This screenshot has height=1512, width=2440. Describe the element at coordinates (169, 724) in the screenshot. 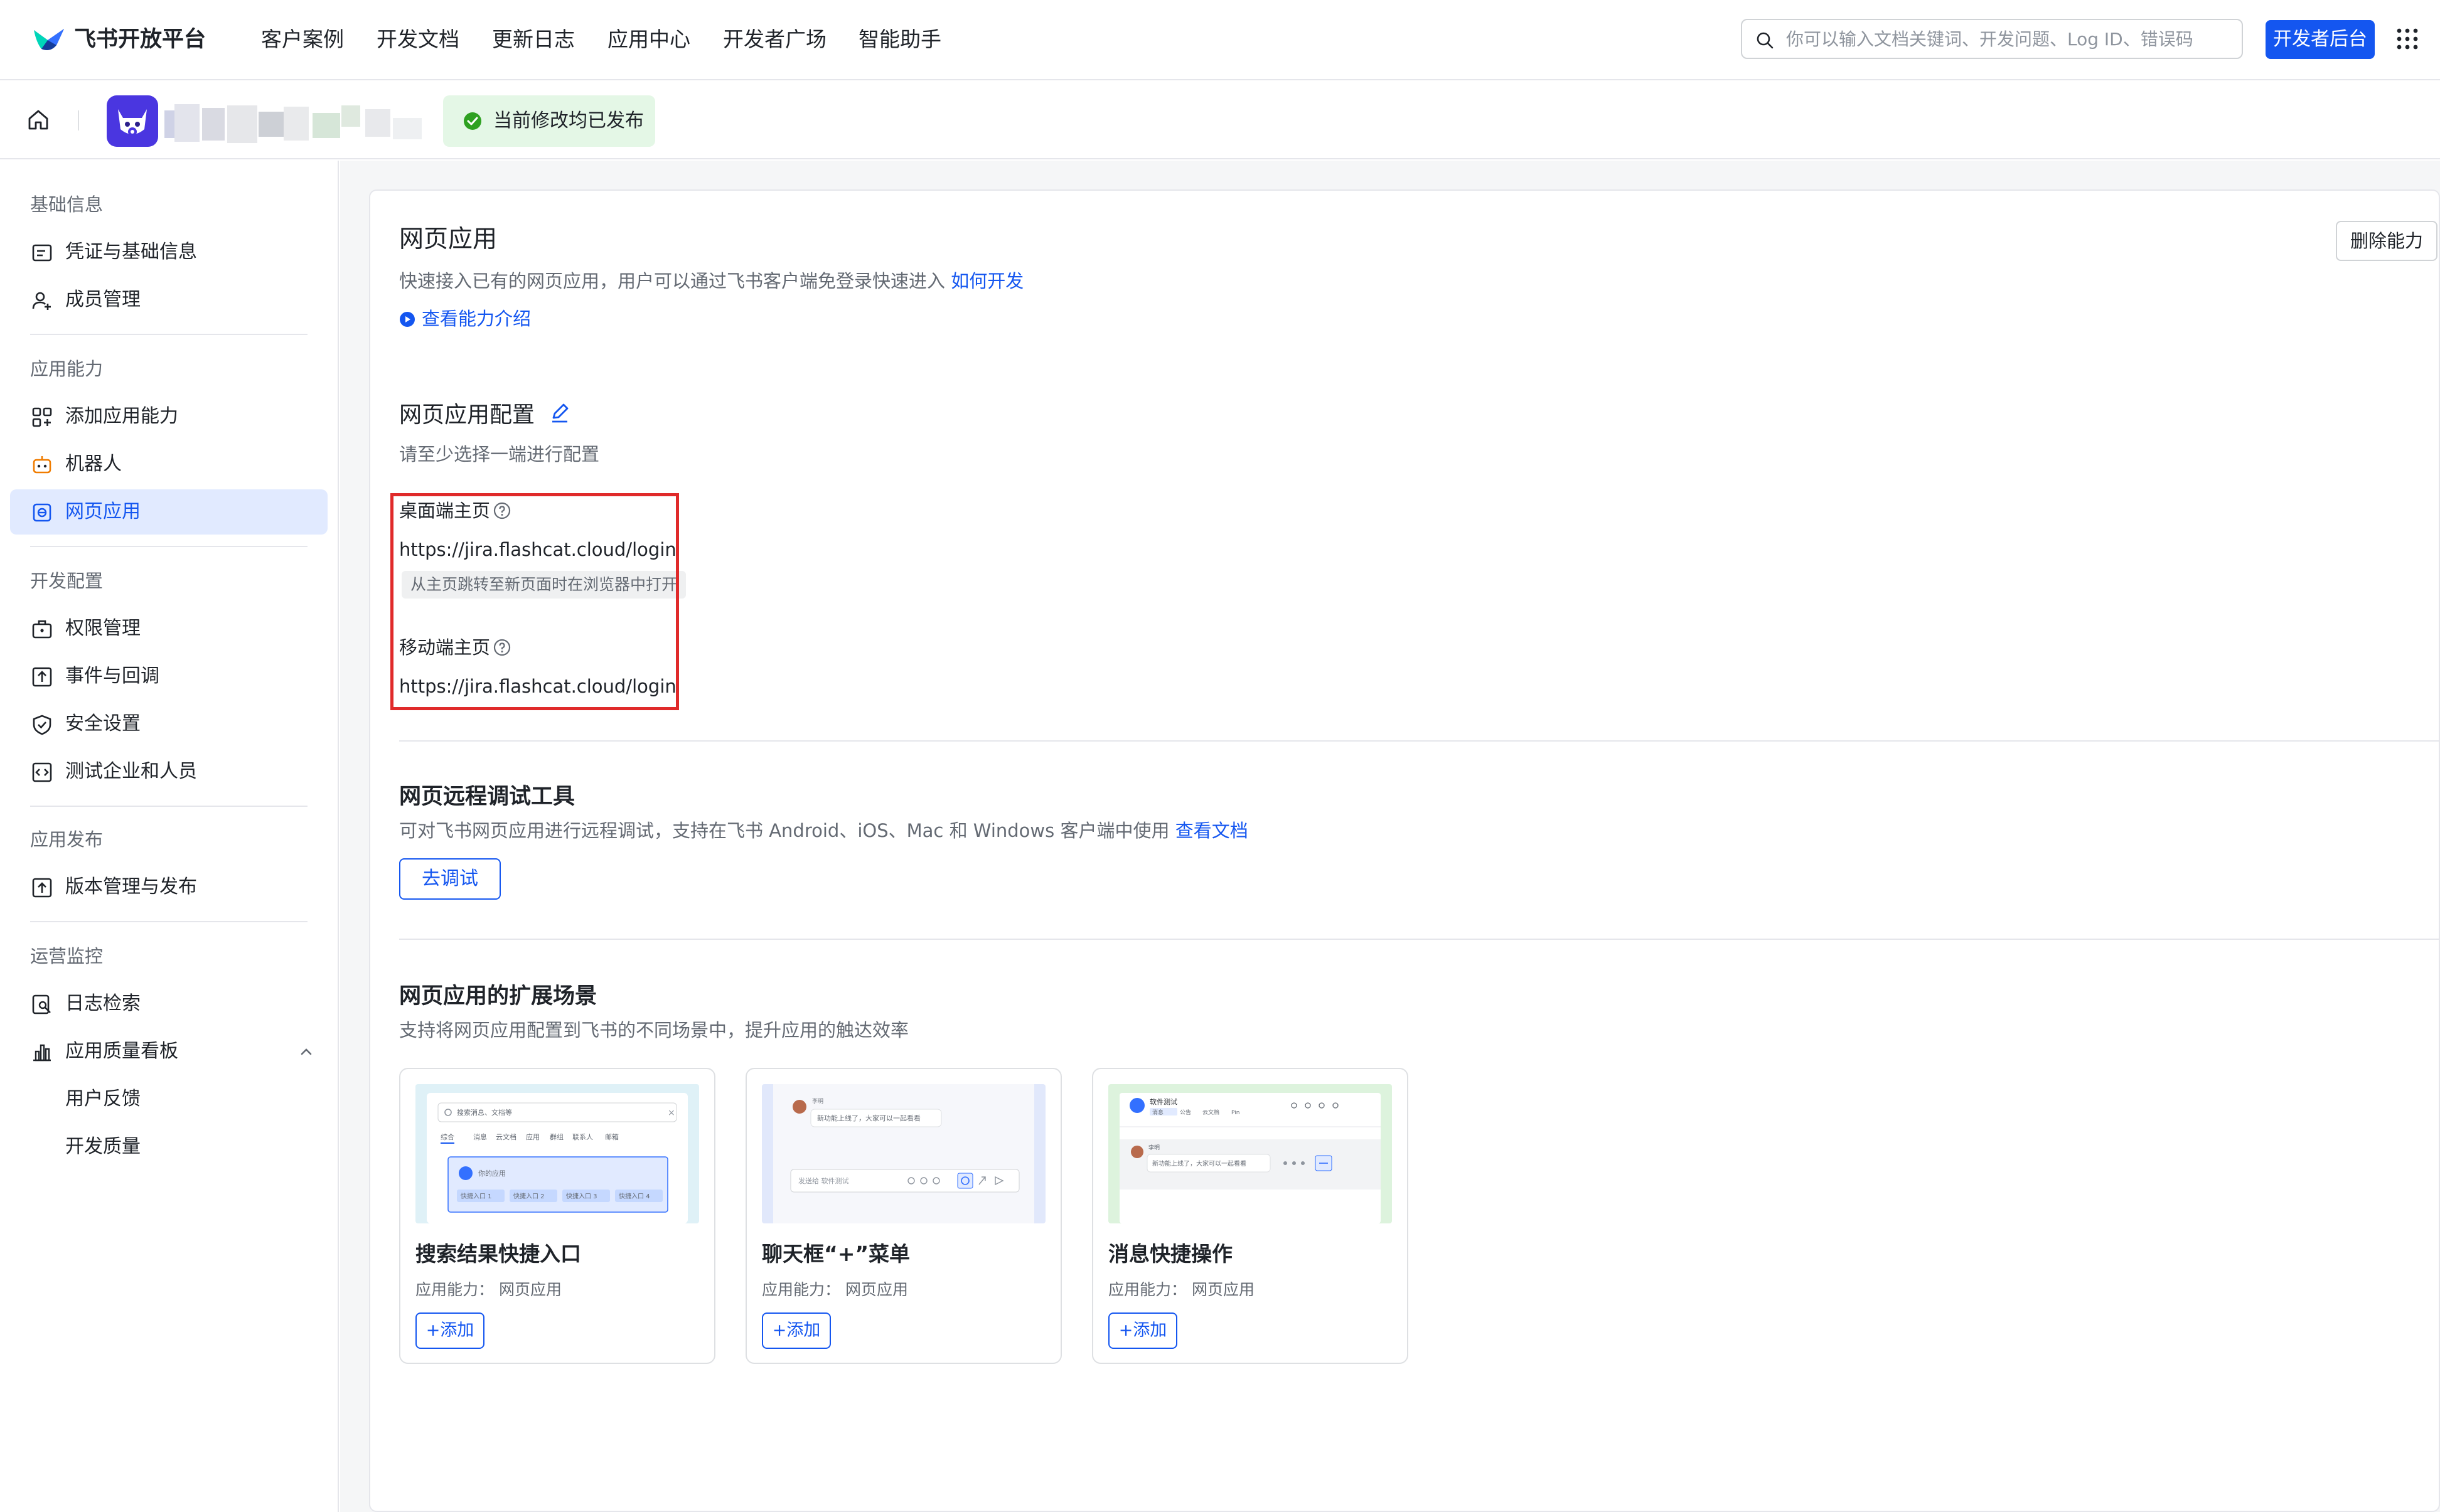

I see `sidebar-item-security: 安全设置` at that location.